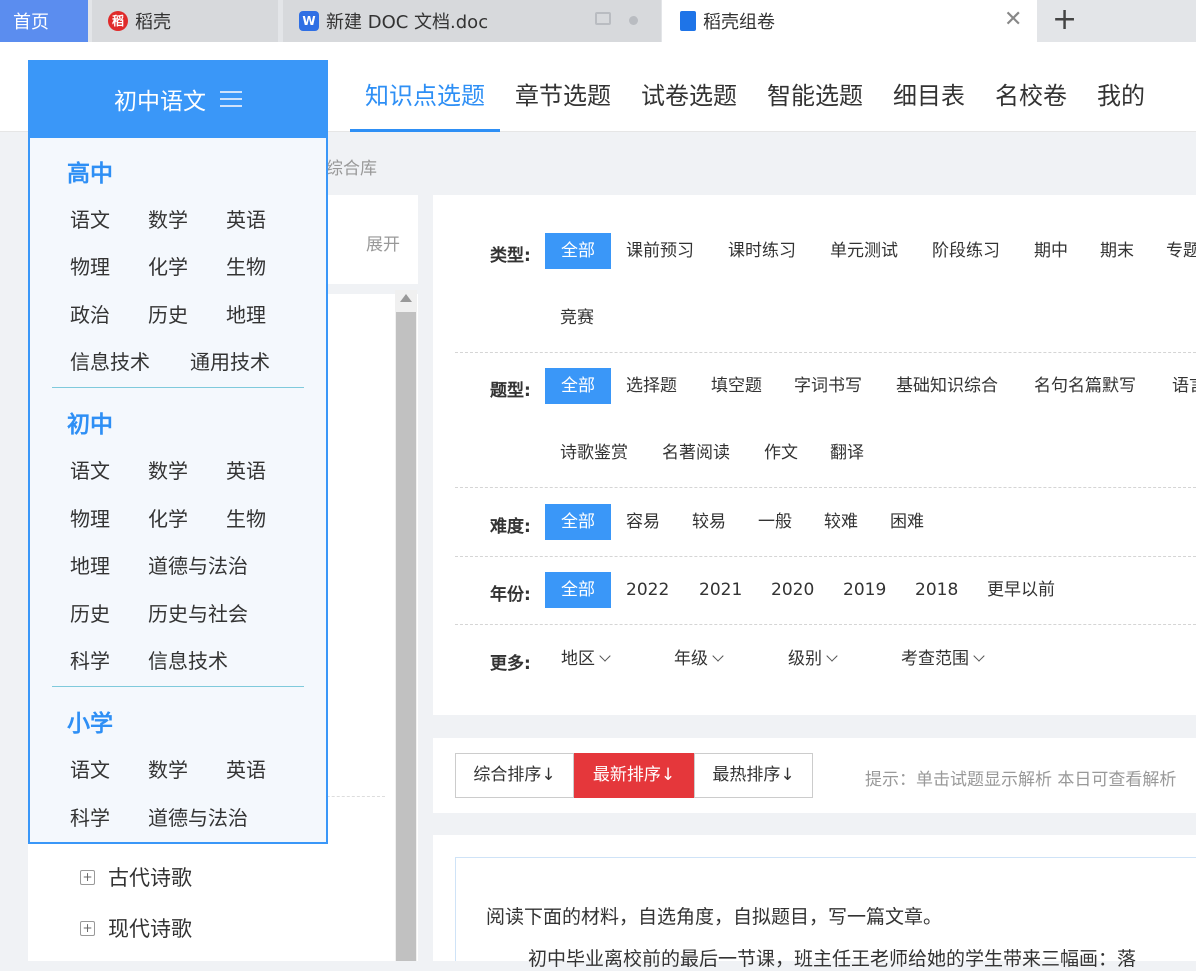 The width and height of the screenshot is (1196, 971). I want to click on subject-junior-science: 科学, so click(90, 659).